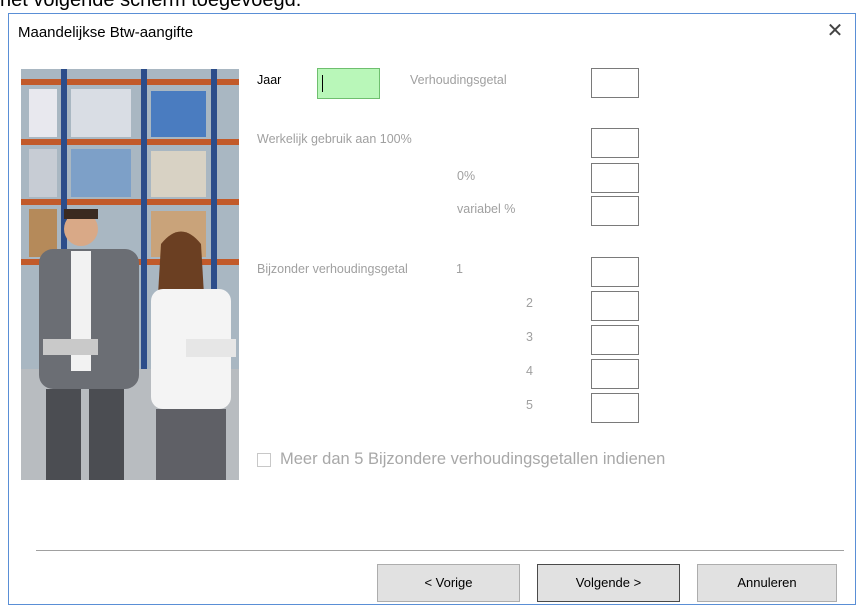 Image resolution: width=858 pixels, height=605 pixels. I want to click on bijzonder-item-2-field, so click(615, 306).